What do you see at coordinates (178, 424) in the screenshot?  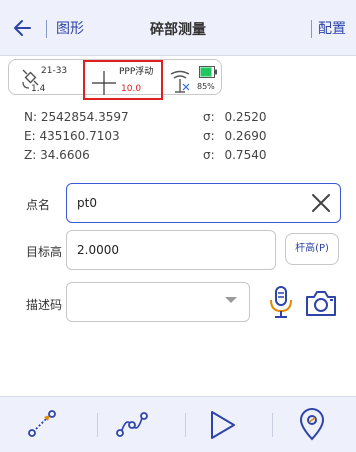 I see `bottom-toolbar` at bounding box center [178, 424].